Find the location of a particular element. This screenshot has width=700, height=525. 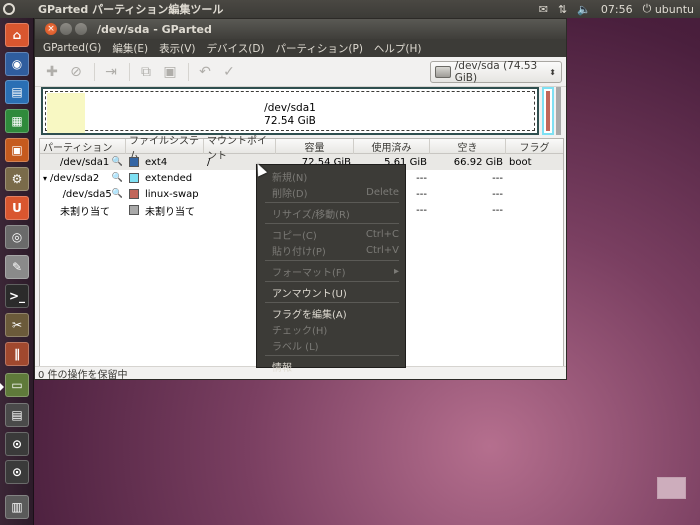

copy-icon: ⧉ is located at coordinates (146, 72).